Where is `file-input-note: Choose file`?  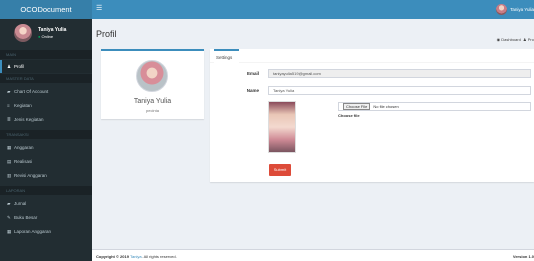 file-input-note: Choose file is located at coordinates (349, 115).